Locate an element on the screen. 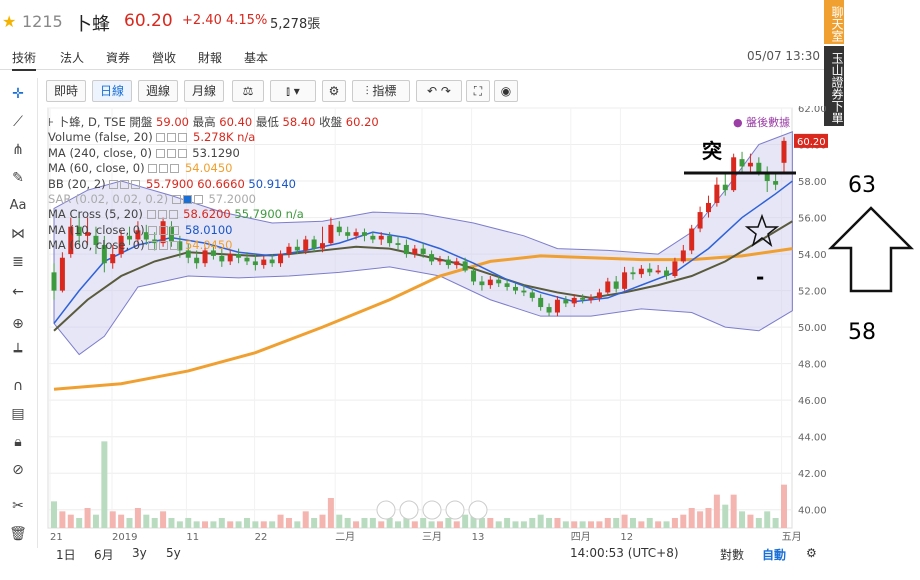  ohlc-low: 58.40 is located at coordinates (299, 122).